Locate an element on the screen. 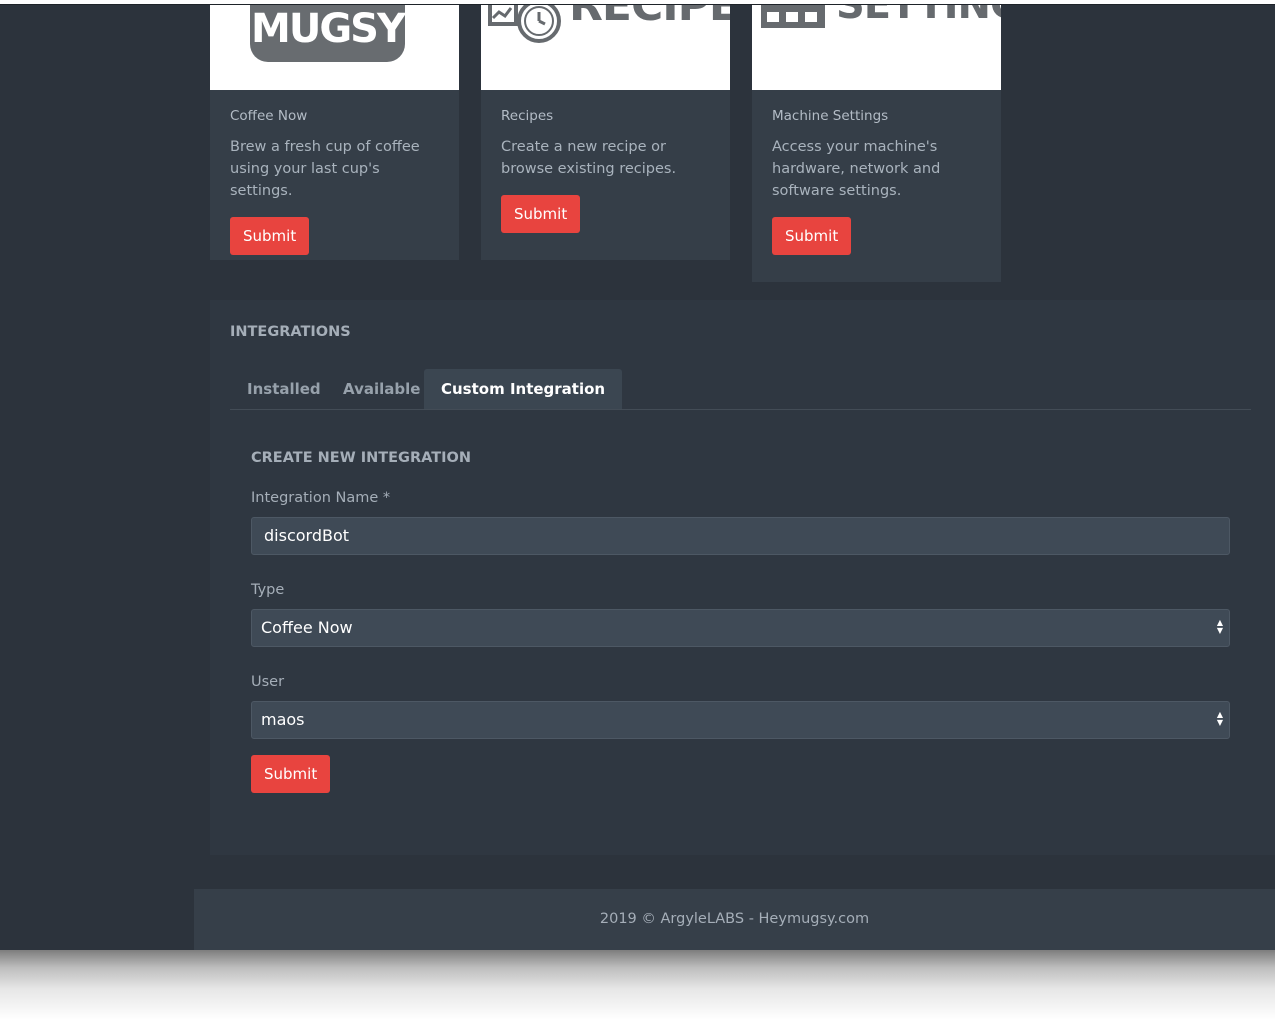 The width and height of the screenshot is (1275, 1020). tab-installed: Installed is located at coordinates (284, 389).